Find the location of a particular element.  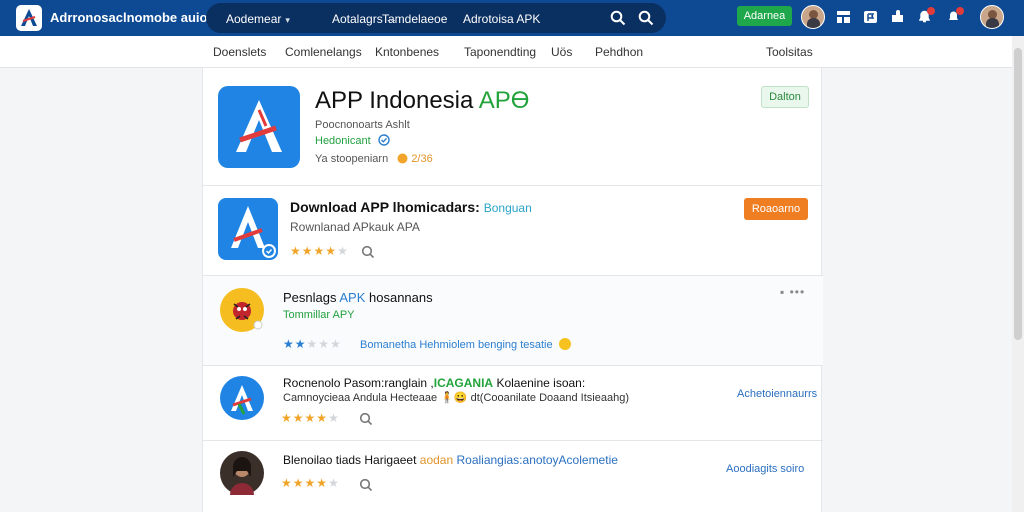

item-caption-text: Bomanetha Hehmiolem benging tesatie is located at coordinates (456, 345).